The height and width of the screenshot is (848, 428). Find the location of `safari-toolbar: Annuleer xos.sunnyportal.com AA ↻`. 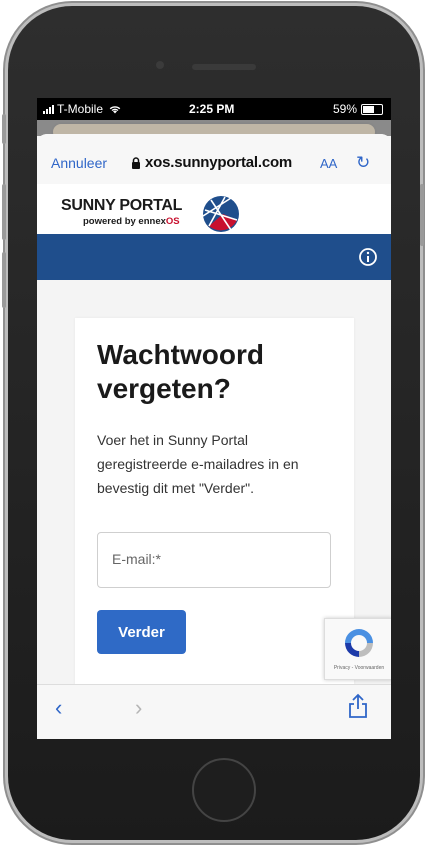

safari-toolbar: Annuleer xos.sunnyportal.com AA ↻ is located at coordinates (214, 159).